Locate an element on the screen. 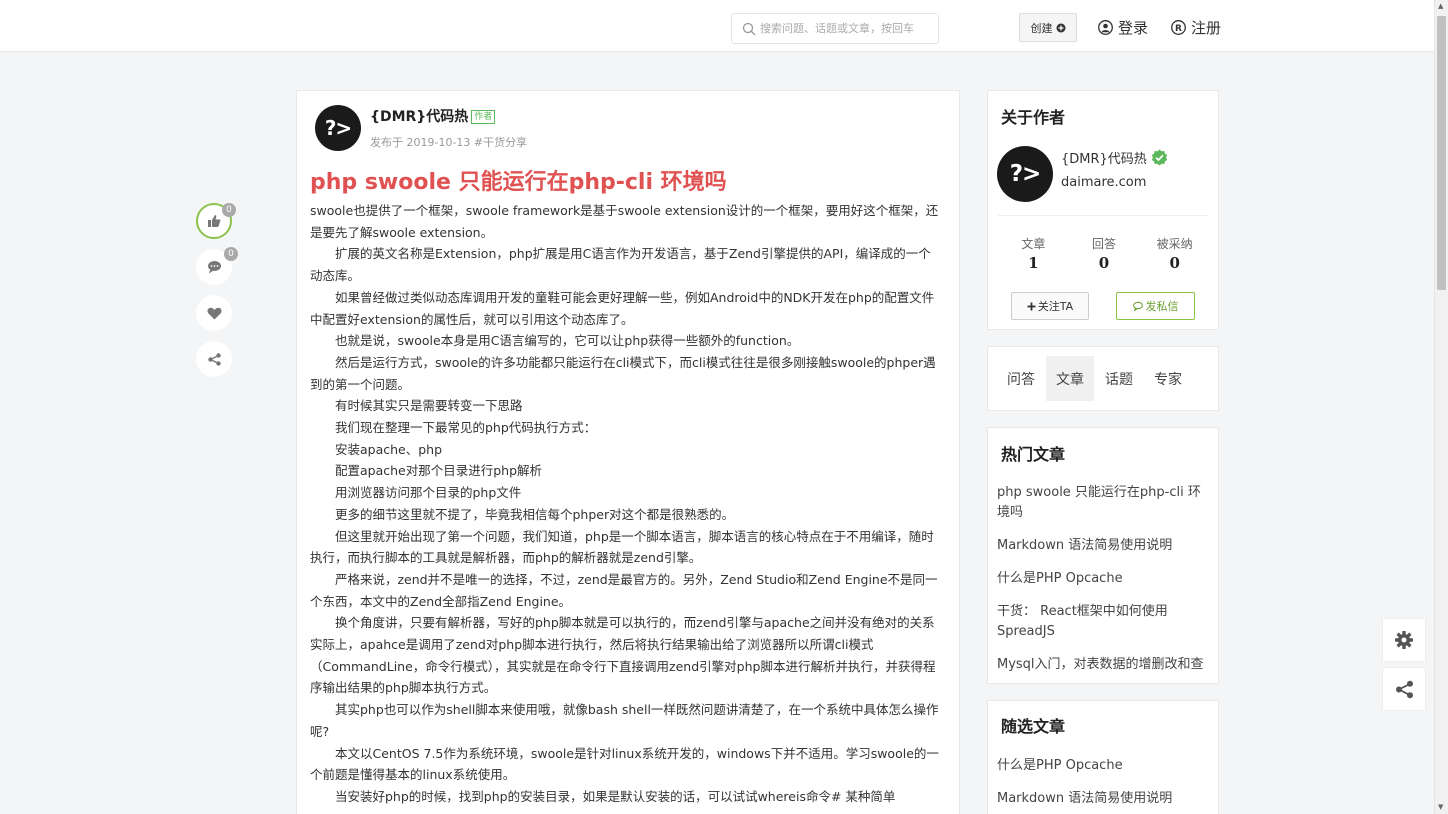 Image resolution: width=1448 pixels, height=814 pixels. follow-button: 关注TA is located at coordinates (1050, 306).